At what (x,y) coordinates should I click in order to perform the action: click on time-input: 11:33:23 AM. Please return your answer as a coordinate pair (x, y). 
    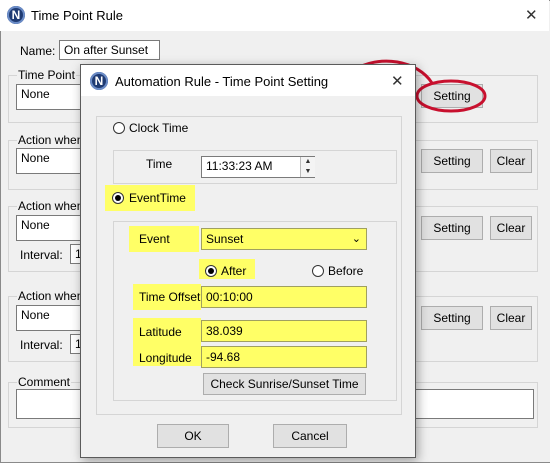
    Looking at the image, I should click on (258, 167).